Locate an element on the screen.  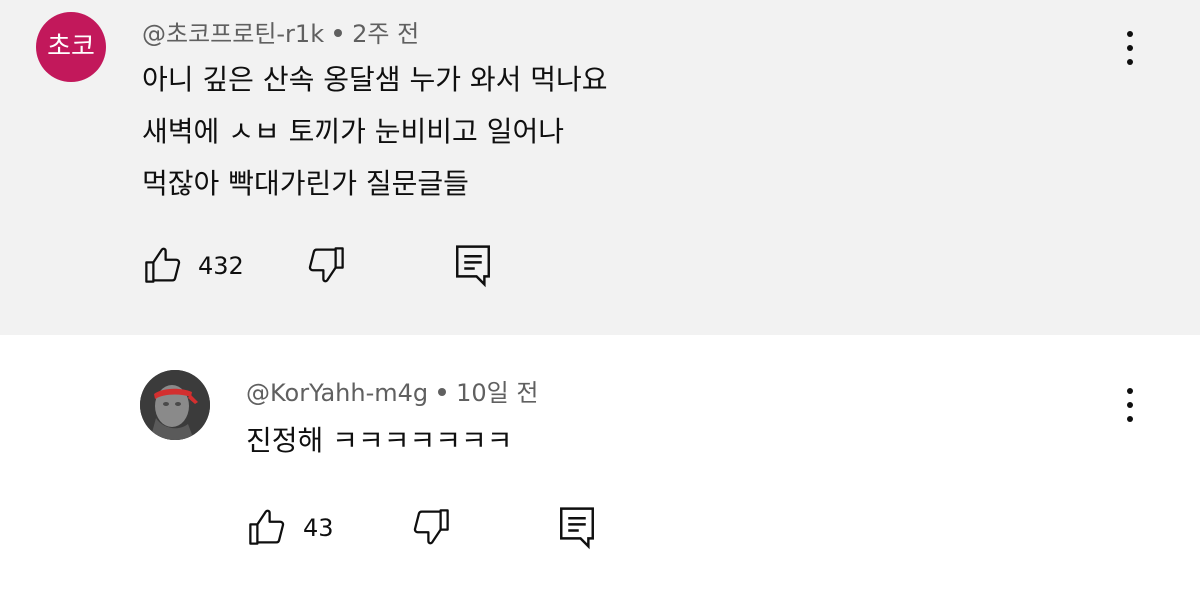
comment-meta: @초코프로틴-r1k 2주 전 is located at coordinates (280, 31).